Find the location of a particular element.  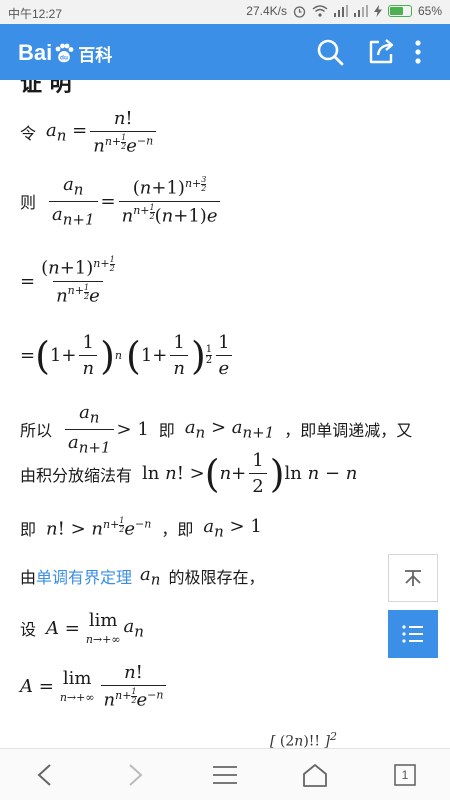

home-icon is located at coordinates (315, 775).